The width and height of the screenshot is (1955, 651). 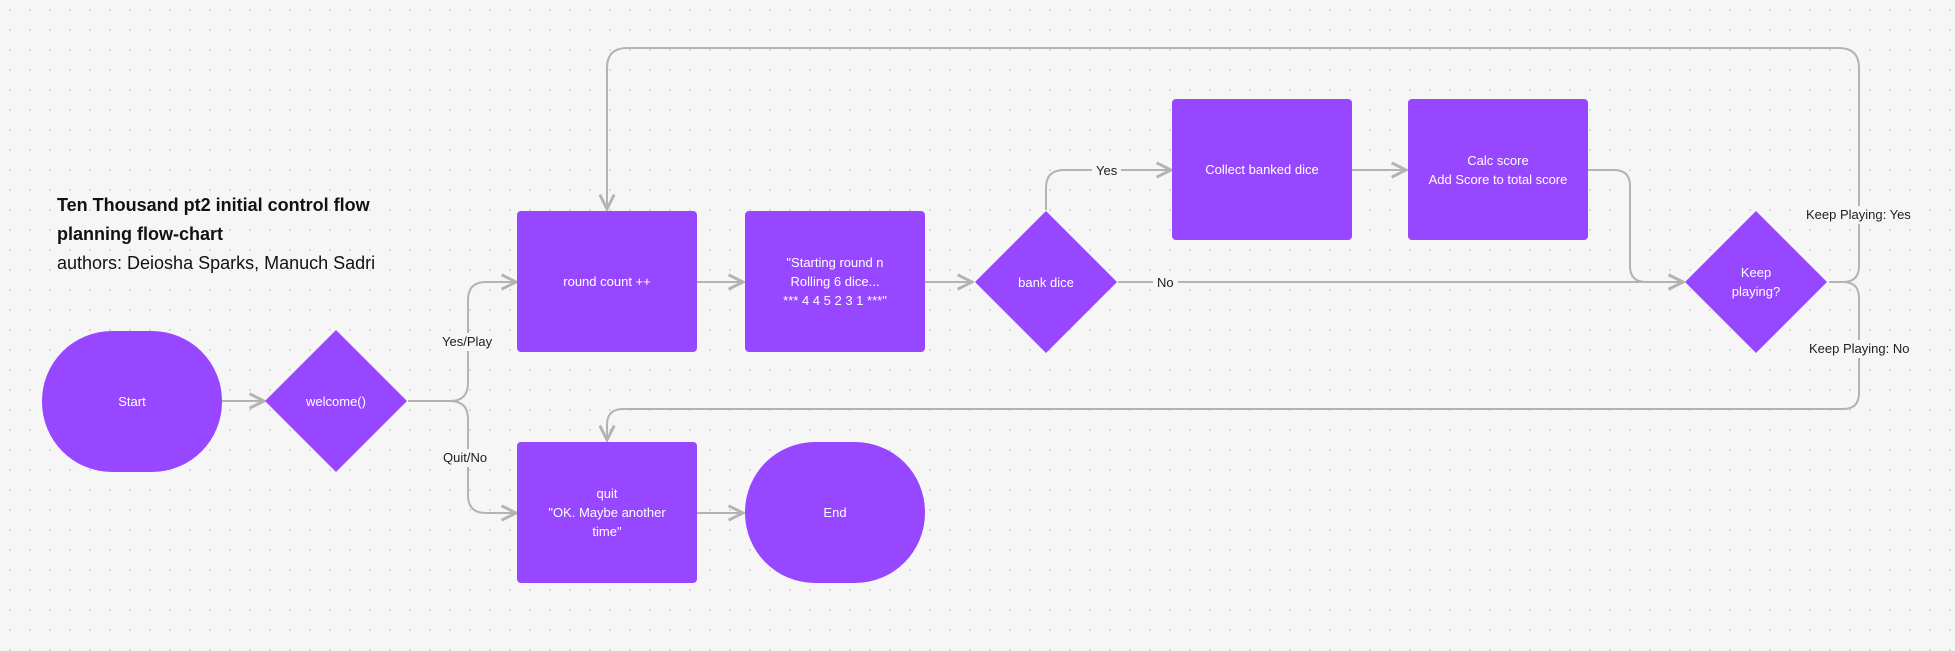 I want to click on end-label: End, so click(x=835, y=512).